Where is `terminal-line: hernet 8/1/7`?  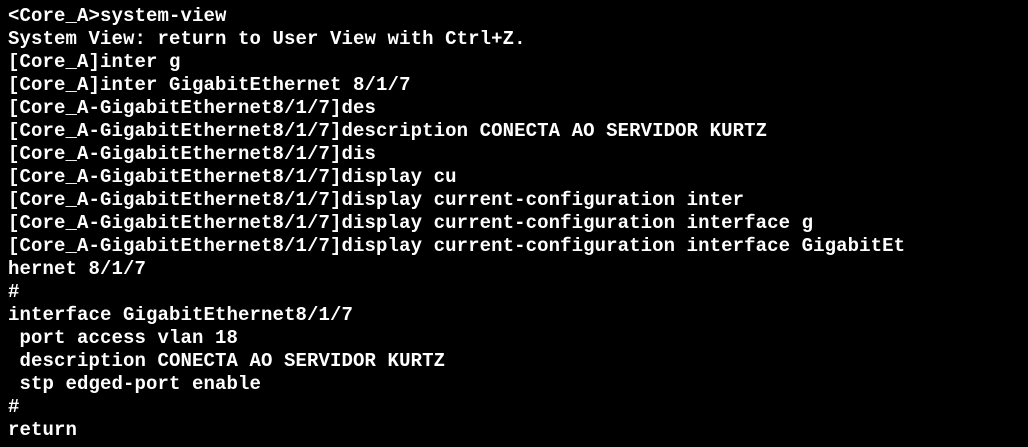 terminal-line: hernet 8/1/7 is located at coordinates (77, 269).